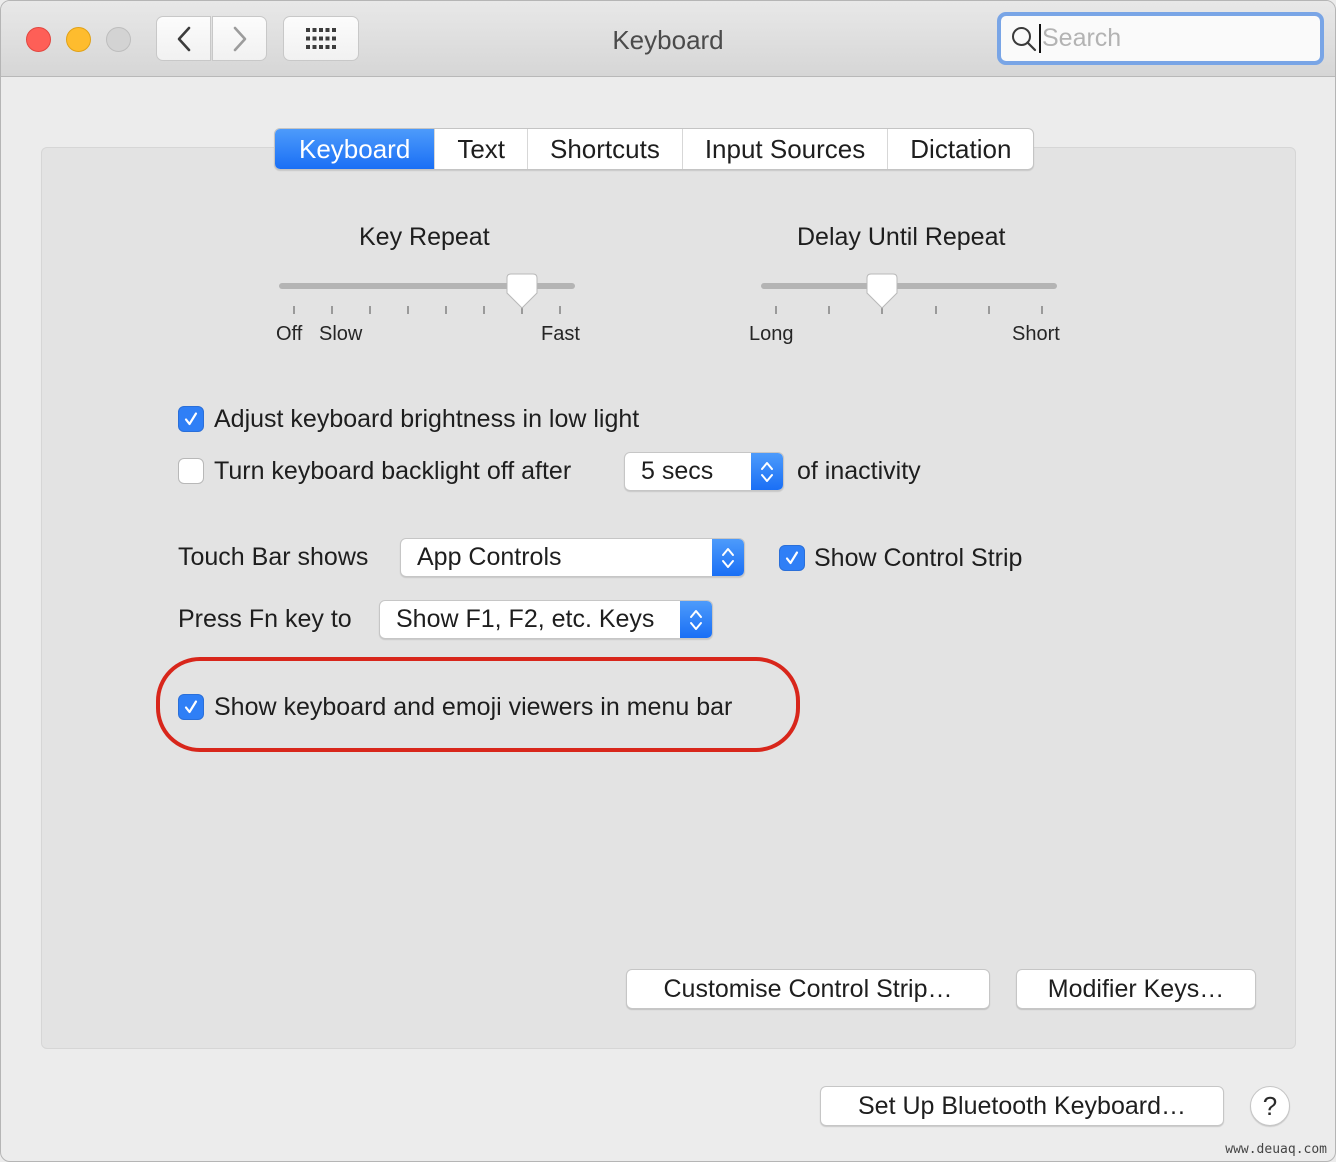 This screenshot has width=1336, height=1162. What do you see at coordinates (771, 334) in the screenshot?
I see `delay-long-label: Long` at bounding box center [771, 334].